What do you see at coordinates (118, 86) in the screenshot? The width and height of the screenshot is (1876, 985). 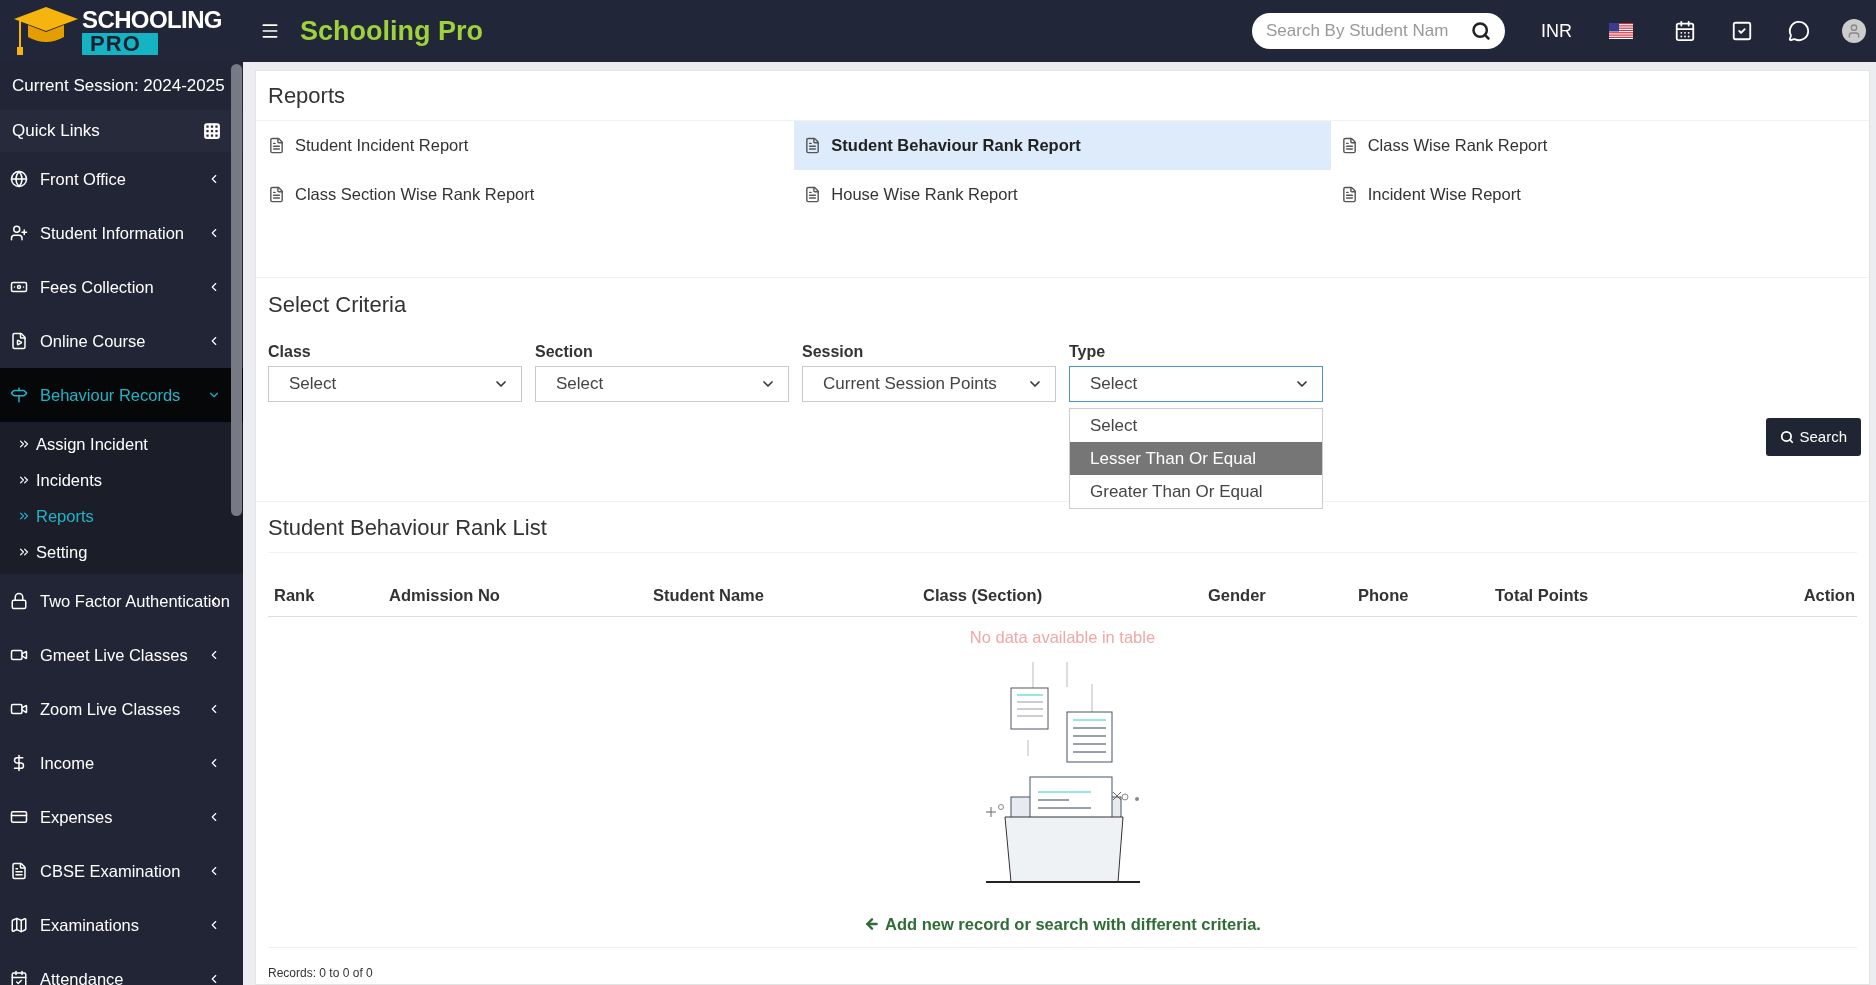 I see `session-label: Current Session: 2024-2025` at bounding box center [118, 86].